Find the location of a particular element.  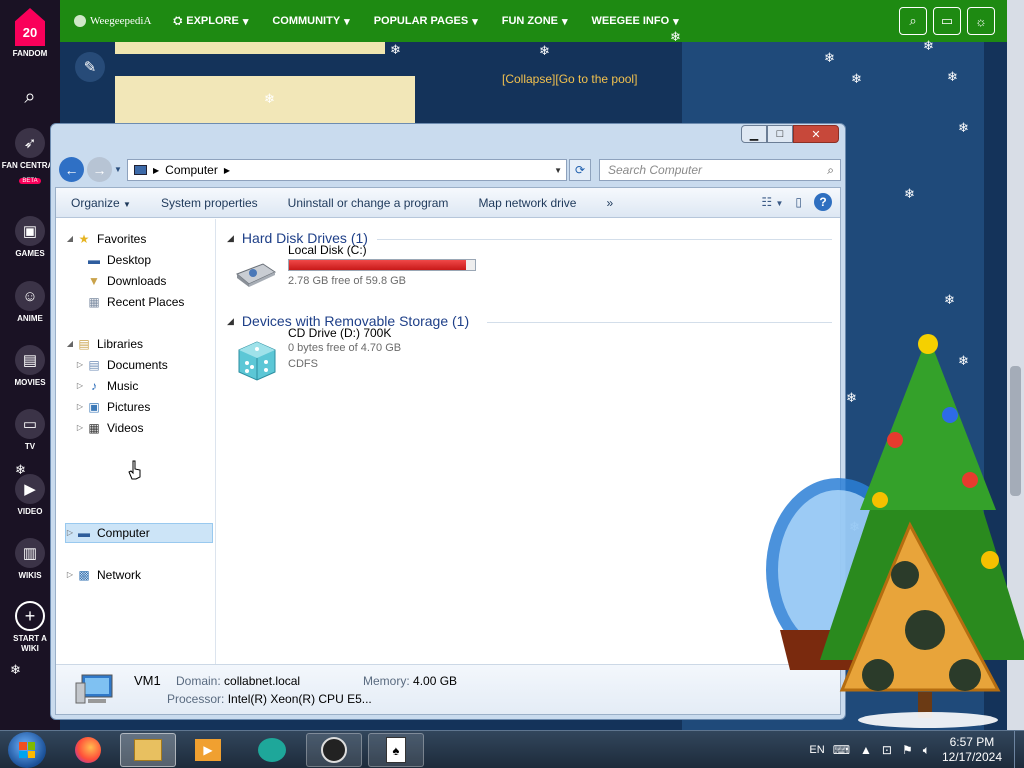

nav-favorites: ◢ ★ Favorites is located at coordinates (105, 238).